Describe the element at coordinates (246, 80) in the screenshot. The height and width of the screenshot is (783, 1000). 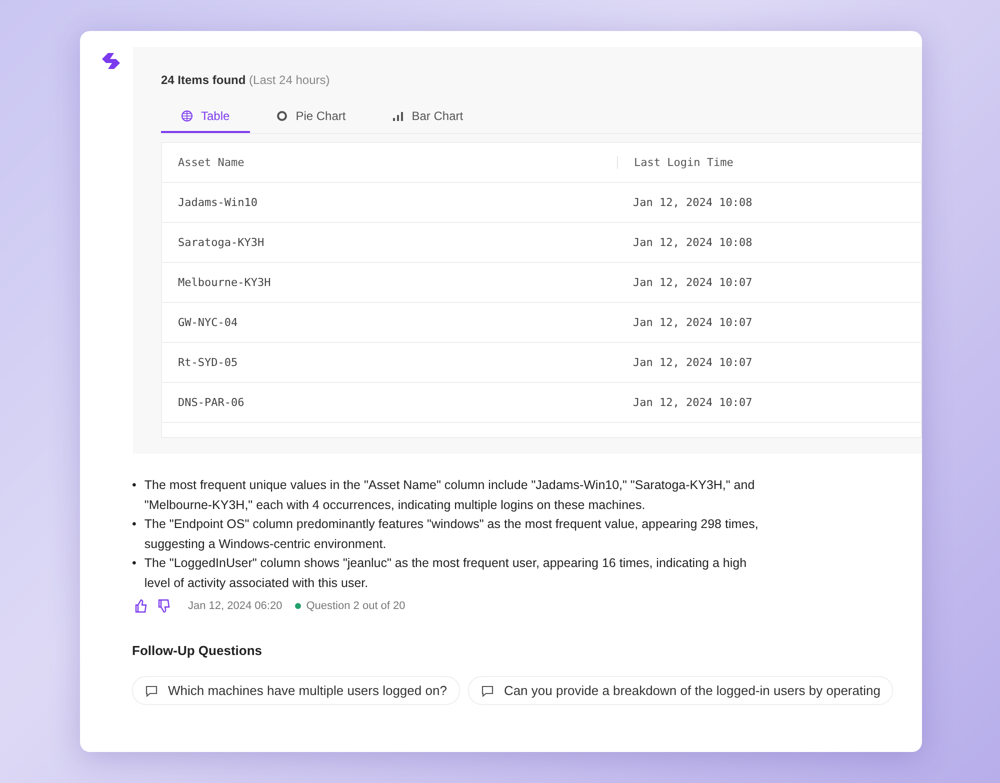
I see `result-count: 24 Items found (Last 24 hours)` at that location.